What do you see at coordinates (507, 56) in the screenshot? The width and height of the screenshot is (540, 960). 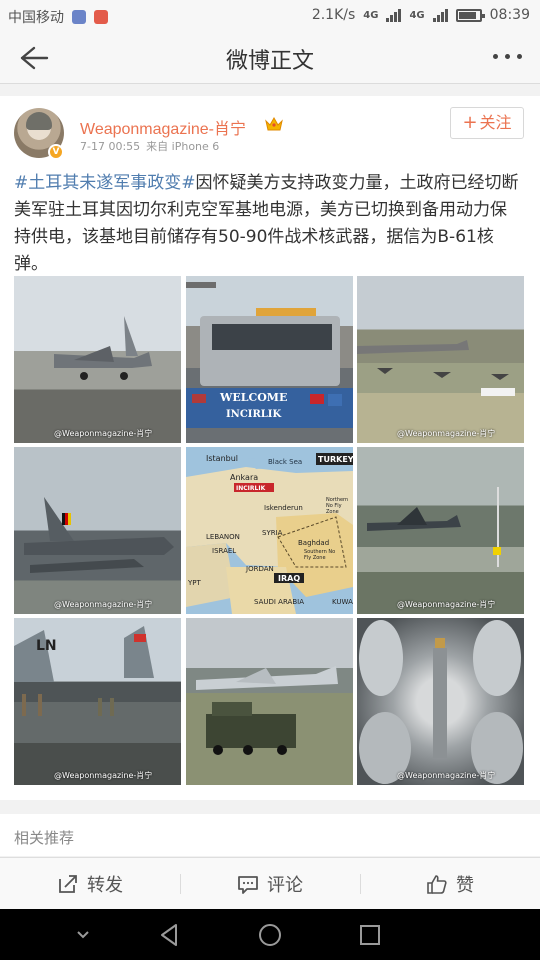 I see `more-button` at bounding box center [507, 56].